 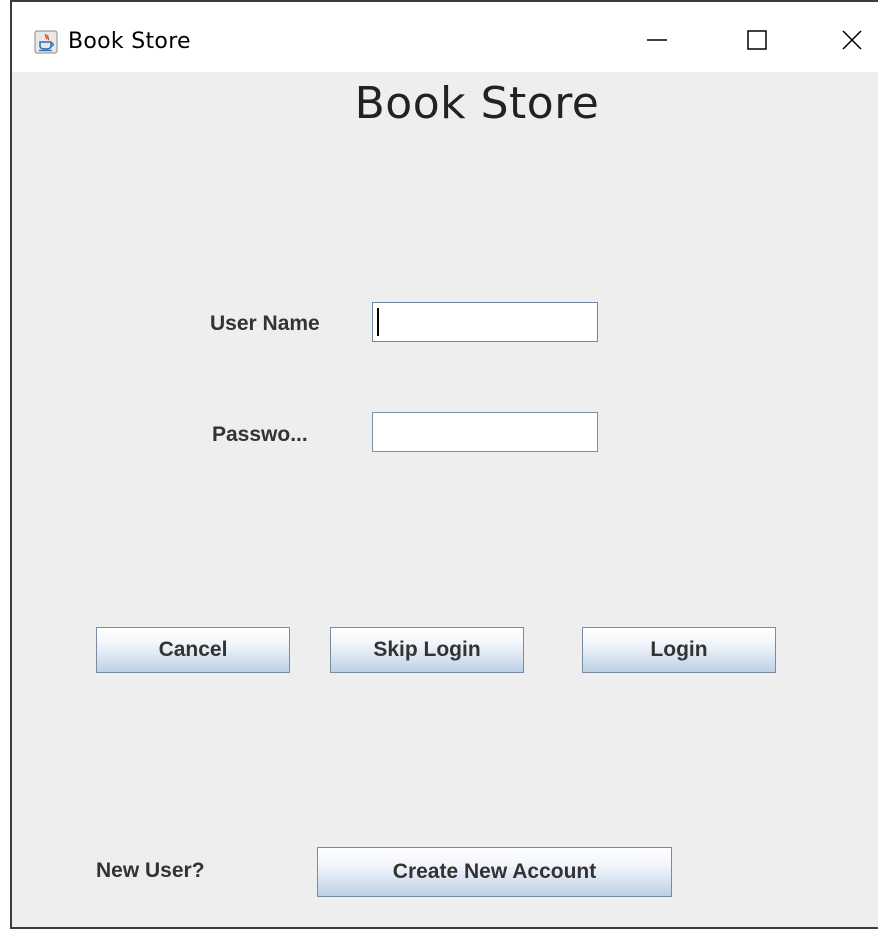 I want to click on window-title: Book Store, so click(x=129, y=41).